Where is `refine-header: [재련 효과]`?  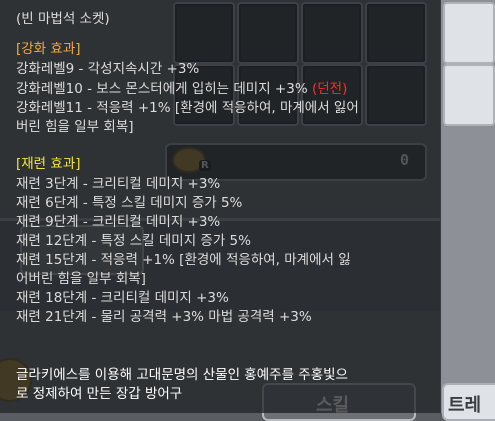 refine-header: [재련 효과] is located at coordinates (48, 164).